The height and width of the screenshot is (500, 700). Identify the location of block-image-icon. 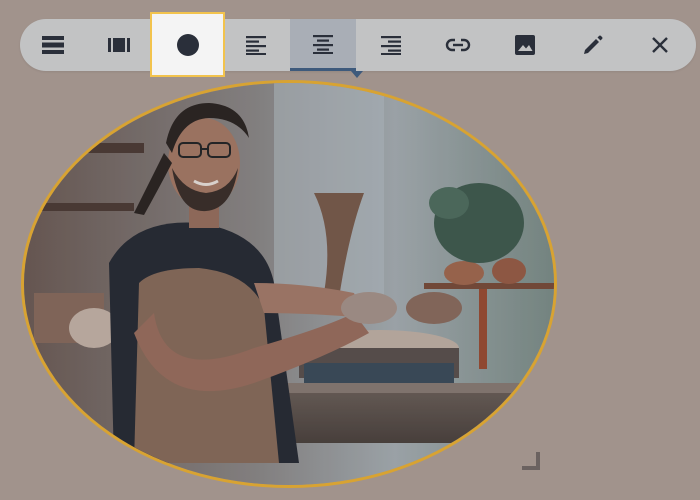
(119, 45).